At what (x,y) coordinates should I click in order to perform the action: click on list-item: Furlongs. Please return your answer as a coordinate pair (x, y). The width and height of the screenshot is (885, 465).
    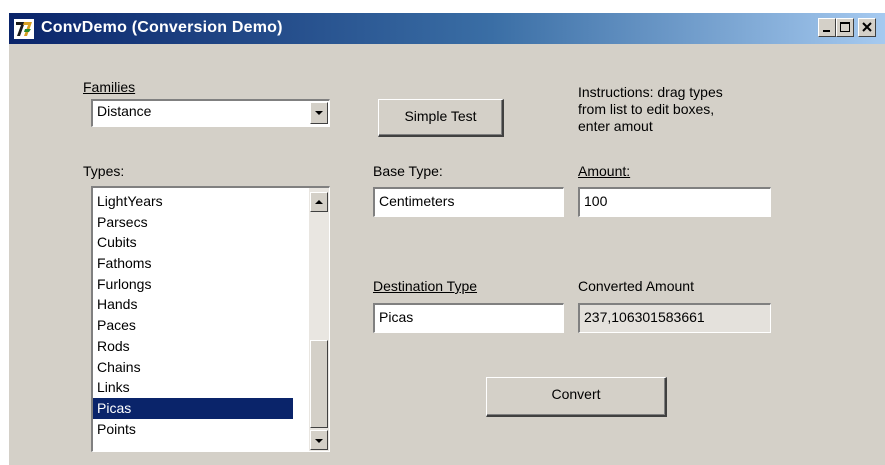
    Looking at the image, I should click on (193, 284).